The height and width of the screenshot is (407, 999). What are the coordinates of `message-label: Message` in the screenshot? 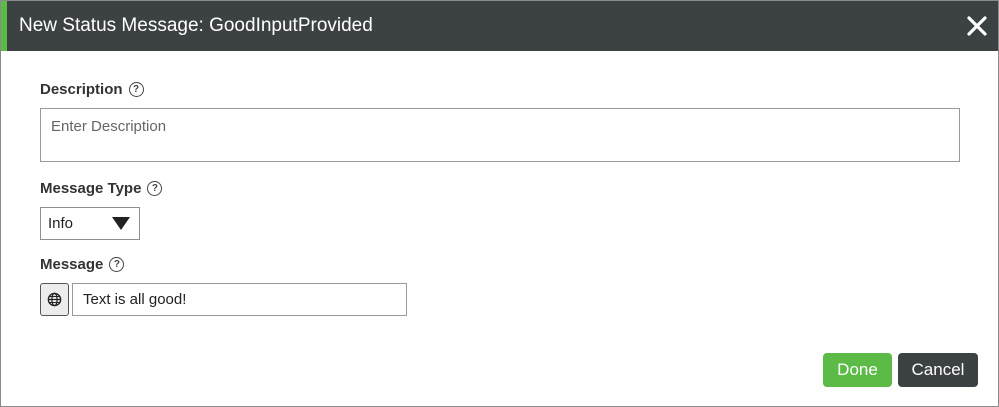 It's located at (72, 264).